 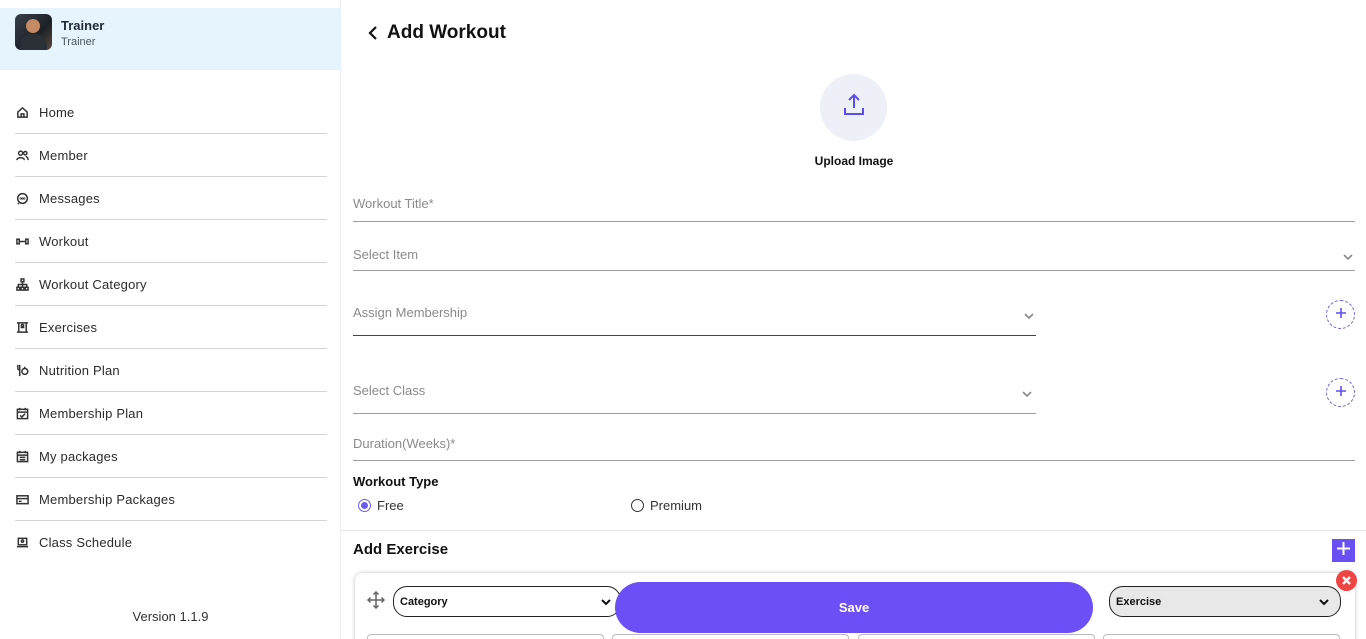 What do you see at coordinates (63, 155) in the screenshot?
I see `sidebar-item-label: Member` at bounding box center [63, 155].